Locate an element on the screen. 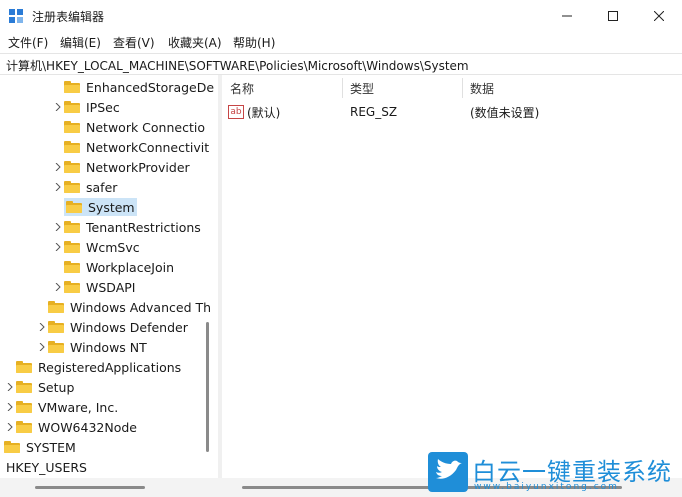  tree-item: WcmSvc is located at coordinates (96, 247).